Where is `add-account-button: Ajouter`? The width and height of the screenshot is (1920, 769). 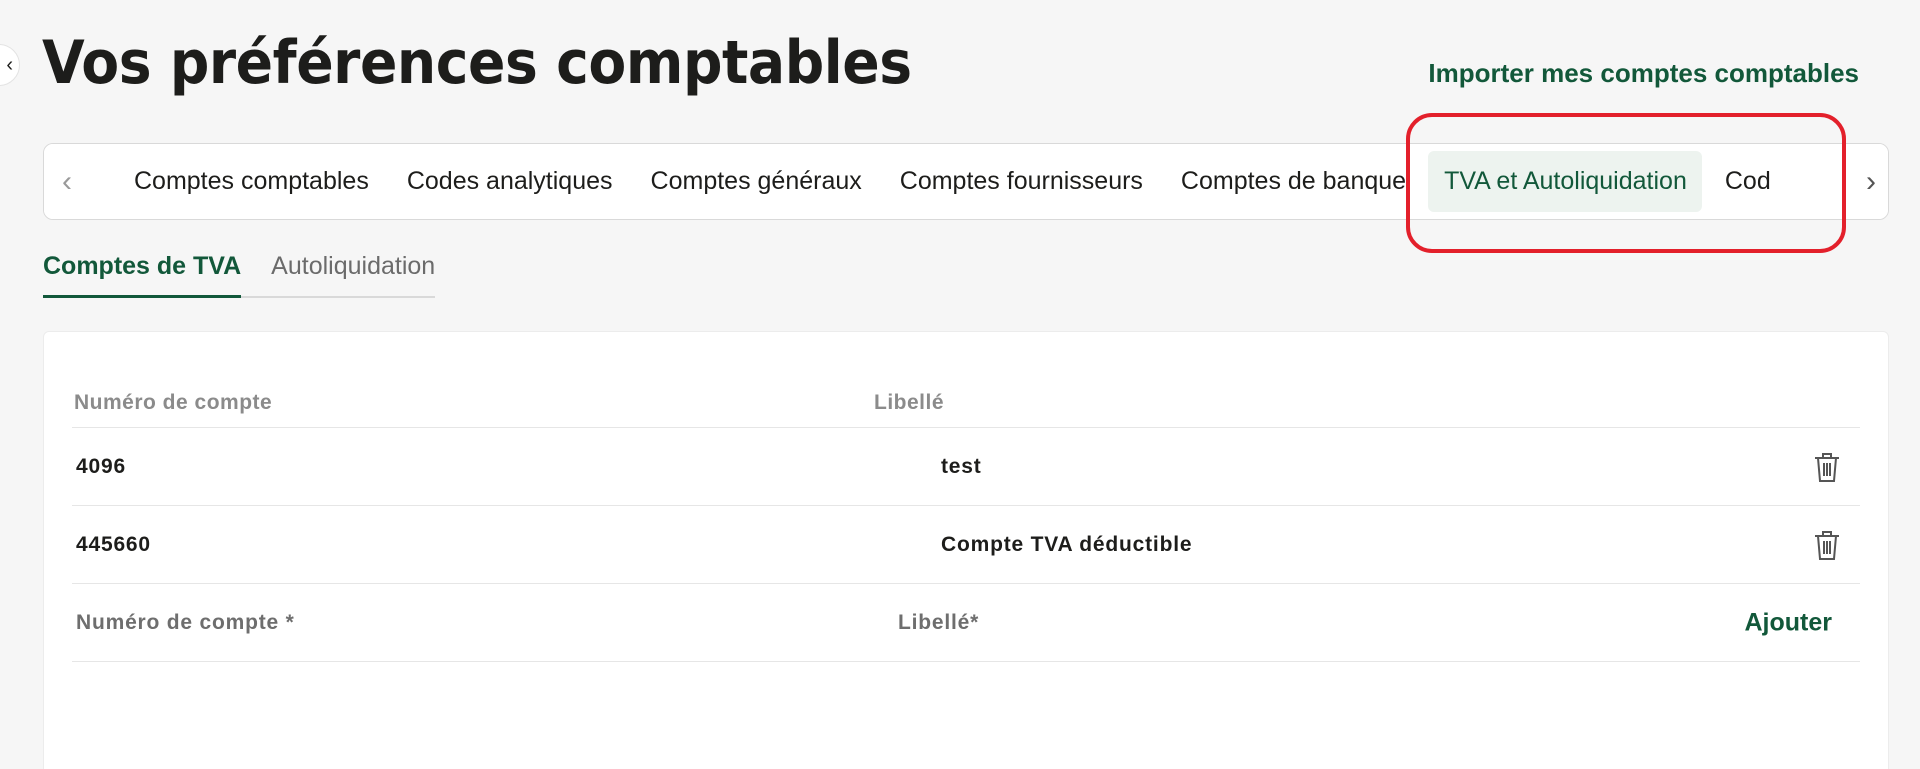
add-account-button: Ajouter is located at coordinates (1789, 622).